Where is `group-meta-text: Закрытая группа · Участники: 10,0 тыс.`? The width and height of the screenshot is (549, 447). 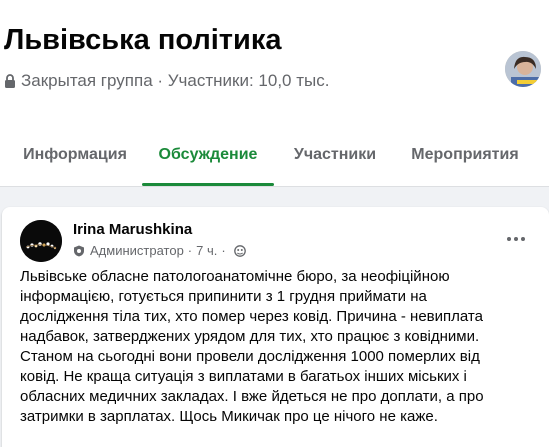
group-meta-text: Закрытая группа · Участники: 10,0 тыс. is located at coordinates (175, 81).